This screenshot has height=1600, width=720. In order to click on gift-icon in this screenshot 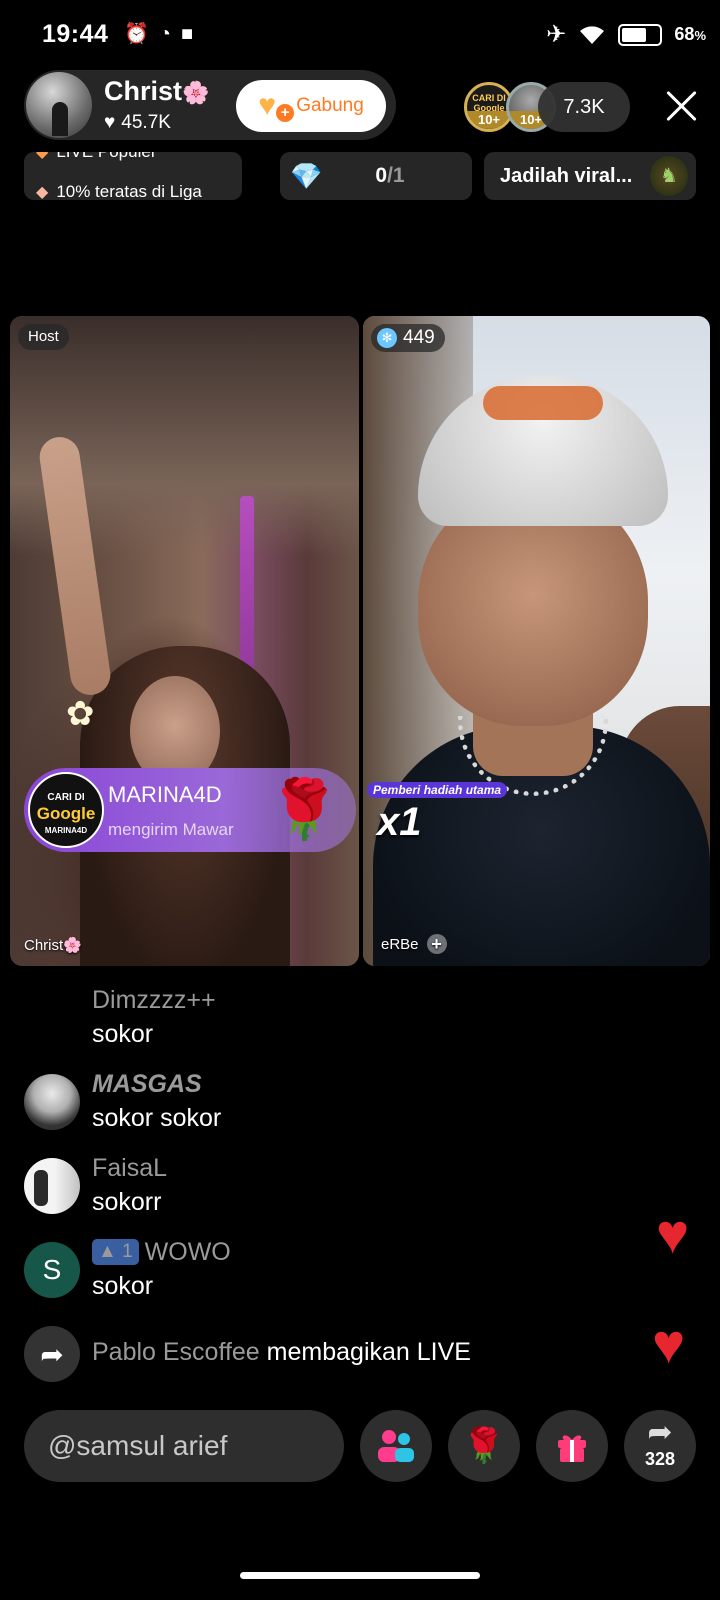, I will do `click(572, 1446)`.